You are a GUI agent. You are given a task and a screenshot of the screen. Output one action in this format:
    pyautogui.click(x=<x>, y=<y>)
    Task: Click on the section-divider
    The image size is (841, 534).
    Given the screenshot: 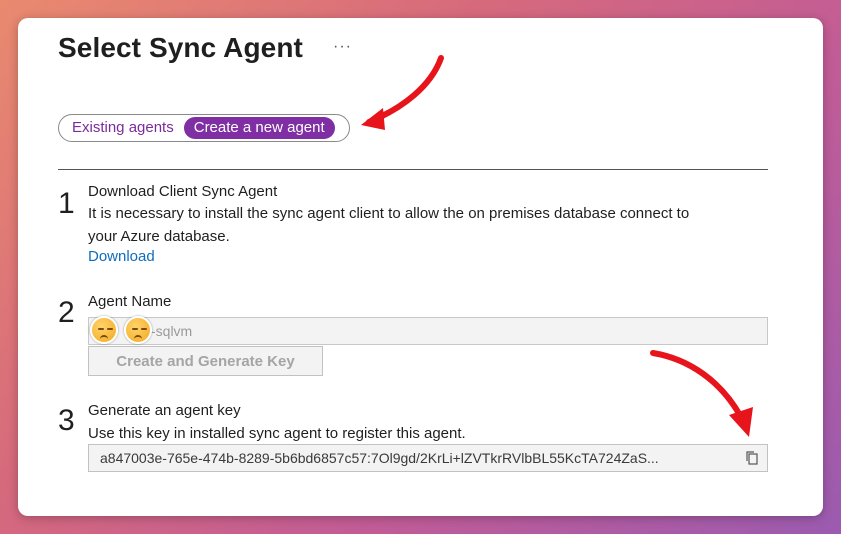 What is the action you would take?
    pyautogui.click(x=413, y=169)
    